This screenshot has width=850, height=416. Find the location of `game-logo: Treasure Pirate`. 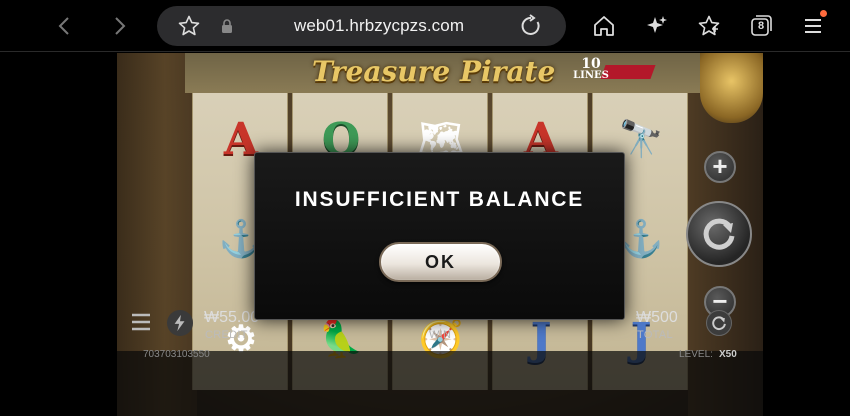

game-logo: Treasure Pirate is located at coordinates (434, 71).